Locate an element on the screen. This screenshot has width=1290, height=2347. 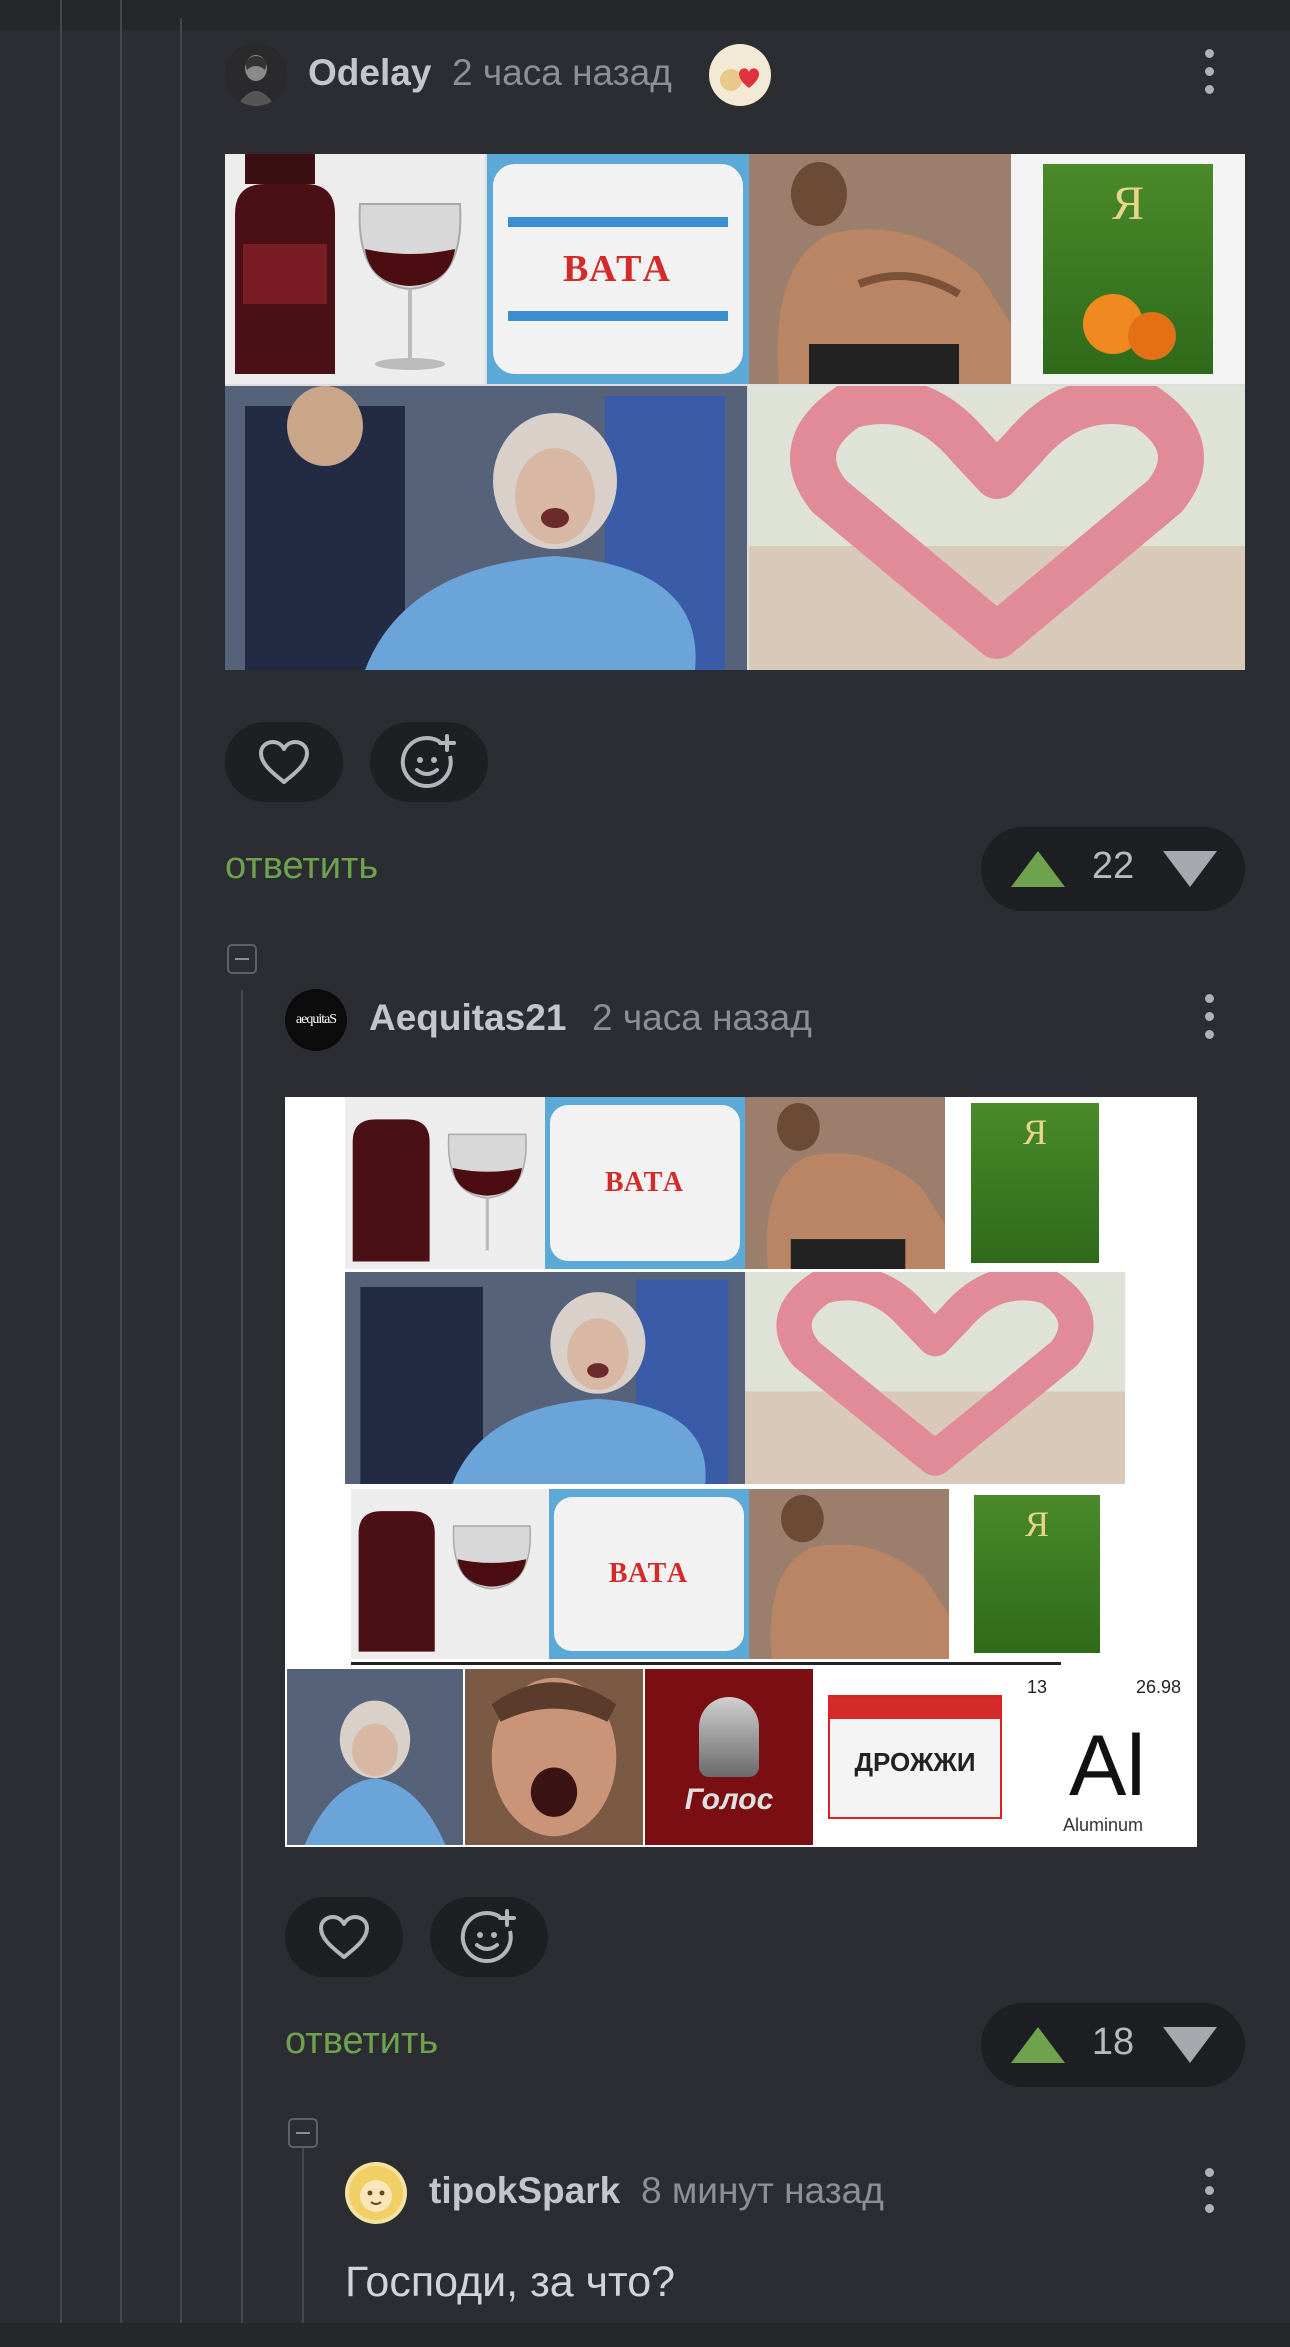
golos-label: Голос is located at coordinates (729, 1799).